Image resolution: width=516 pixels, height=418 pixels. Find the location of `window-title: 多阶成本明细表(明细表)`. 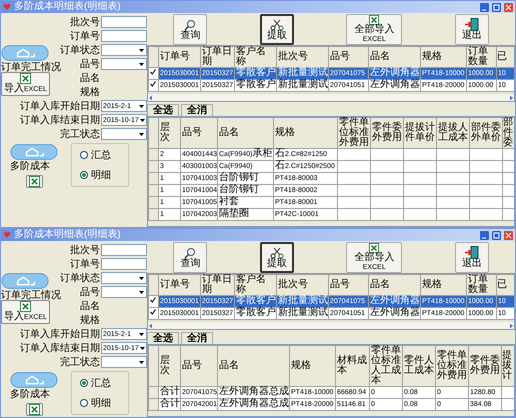

window-title: 多阶成本明细表(明细表) is located at coordinates (67, 7).